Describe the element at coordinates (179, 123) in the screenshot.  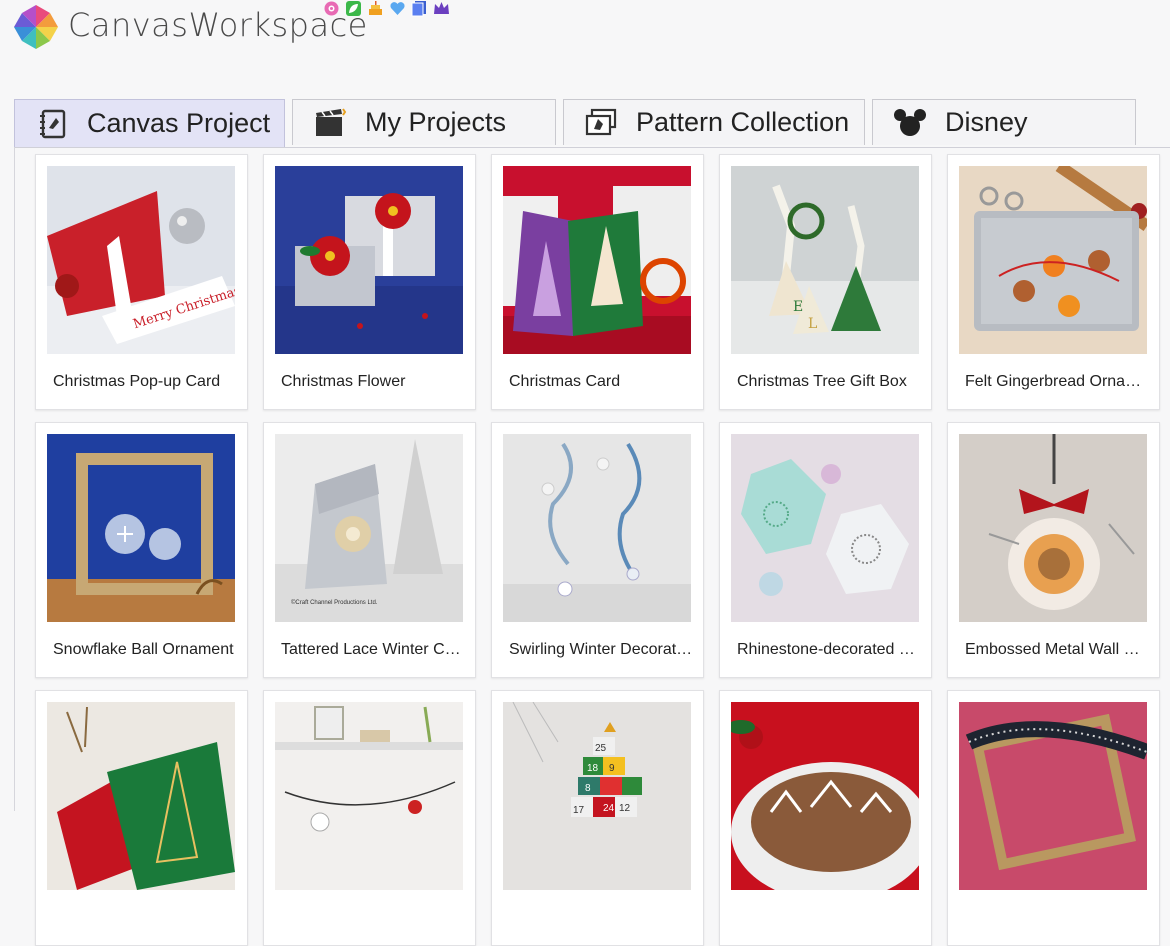
I see `tab-label: Canvas Project` at that location.